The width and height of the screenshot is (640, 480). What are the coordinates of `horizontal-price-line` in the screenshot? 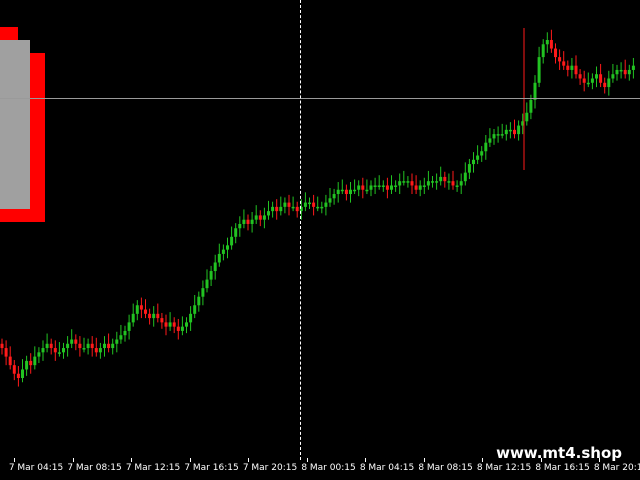 It's located at (320, 98).